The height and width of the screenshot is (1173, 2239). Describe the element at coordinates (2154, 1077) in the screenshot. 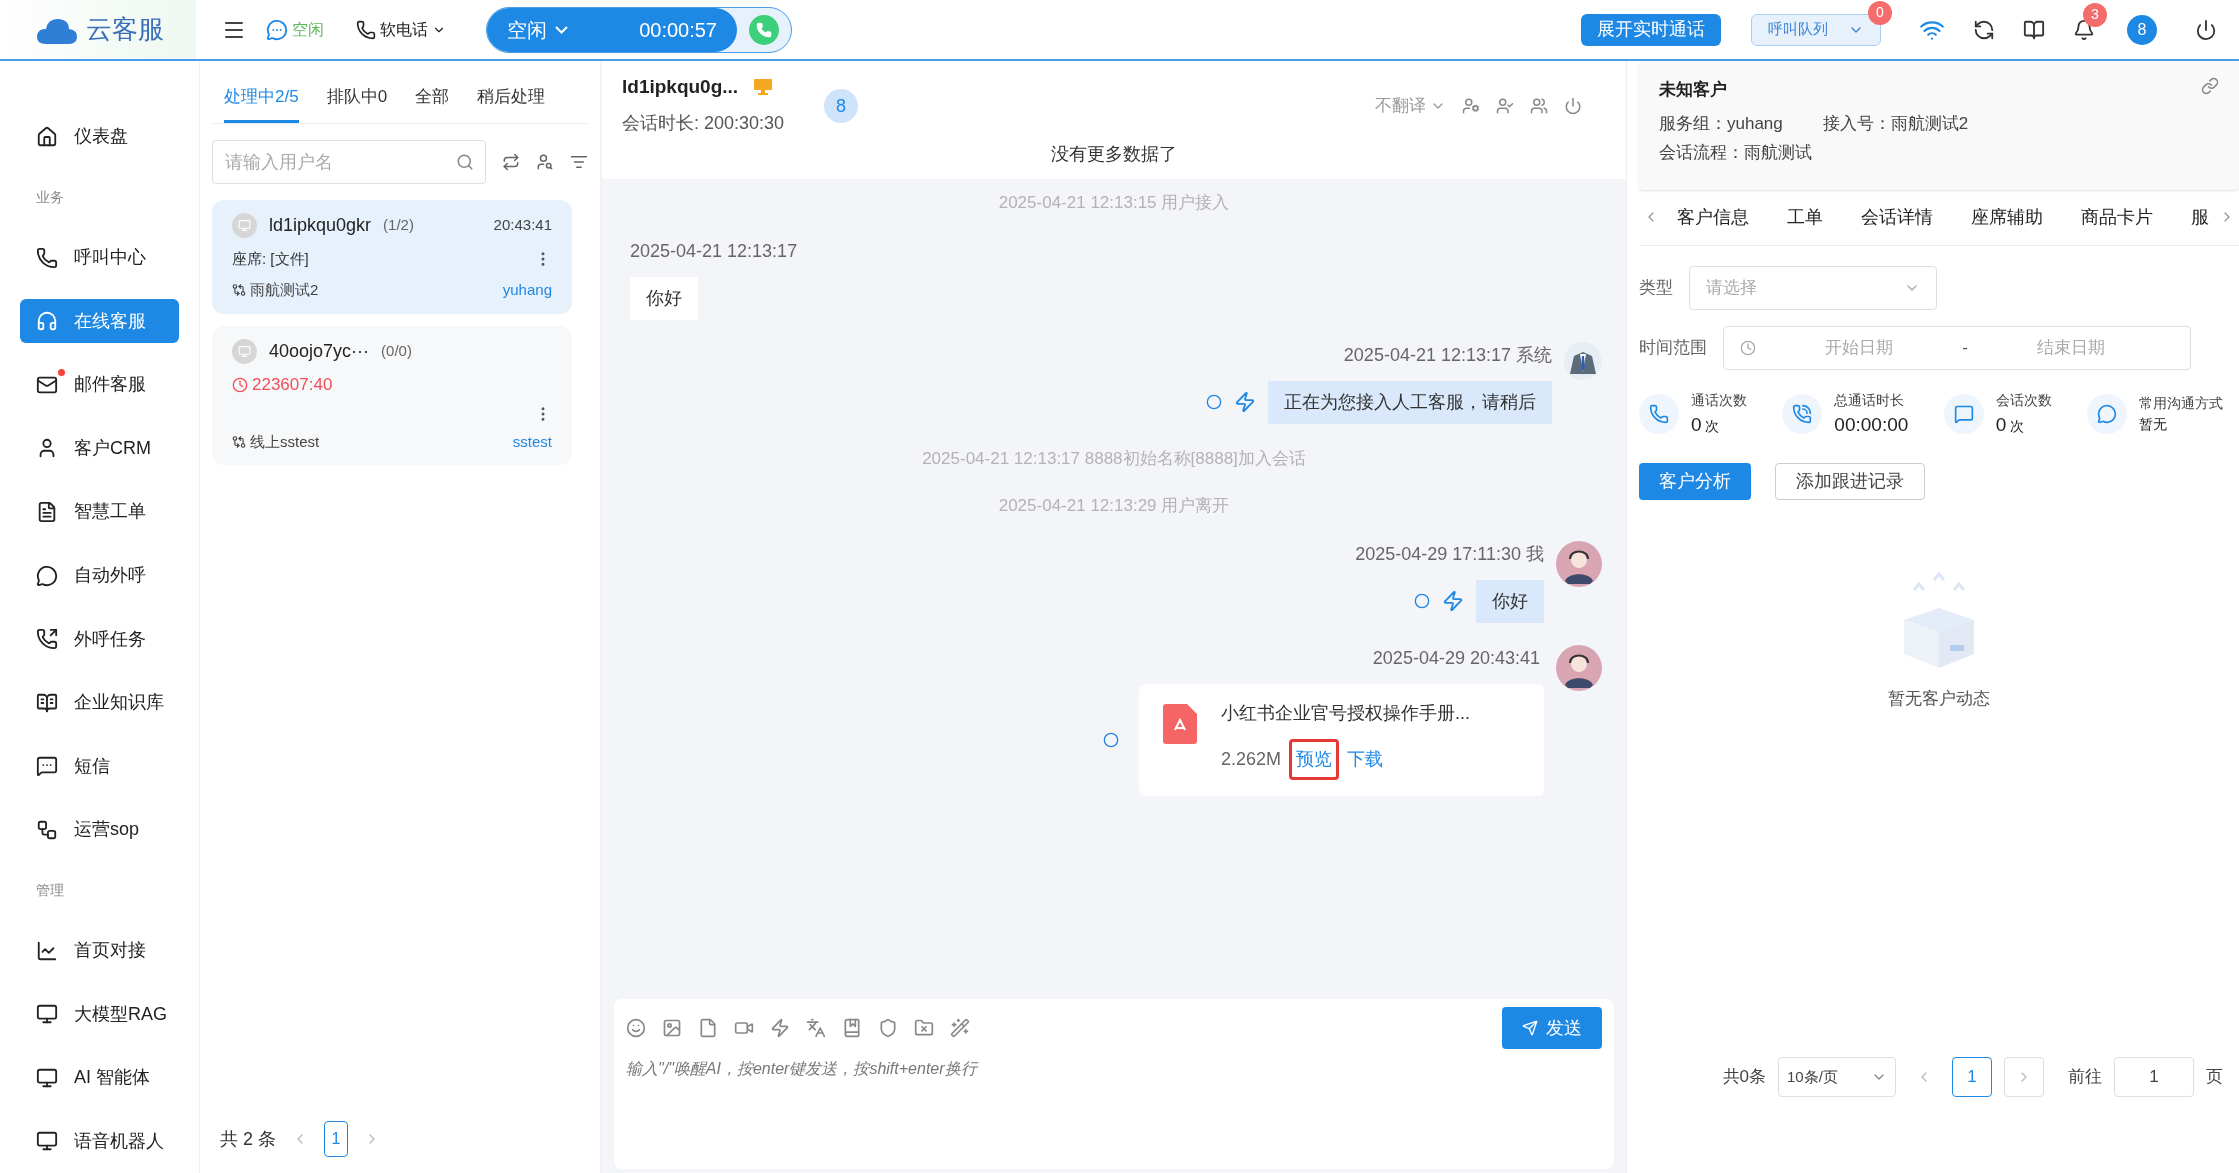

I see `goto-page-field: 1` at that location.